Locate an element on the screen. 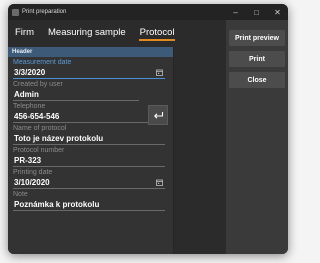 The height and width of the screenshot is (263, 320). protocol-number-field: Protocol number PR-323 is located at coordinates (89, 157).